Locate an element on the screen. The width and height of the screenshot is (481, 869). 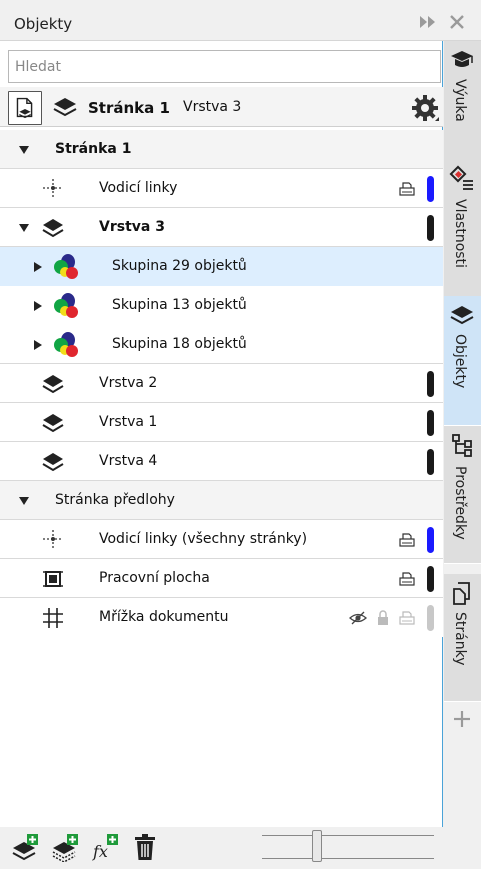
layer-label: Vrstva 1 is located at coordinates (128, 422).